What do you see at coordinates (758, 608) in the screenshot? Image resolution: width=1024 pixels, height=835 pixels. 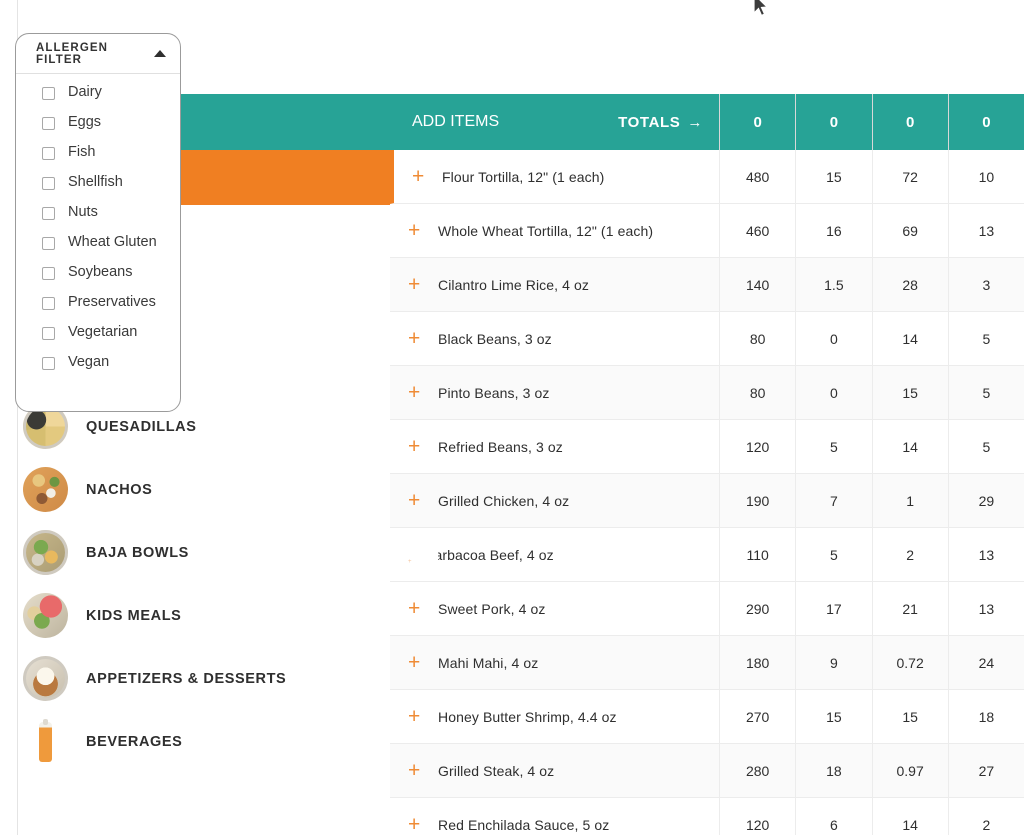 I see `cell-calories: 290` at bounding box center [758, 608].